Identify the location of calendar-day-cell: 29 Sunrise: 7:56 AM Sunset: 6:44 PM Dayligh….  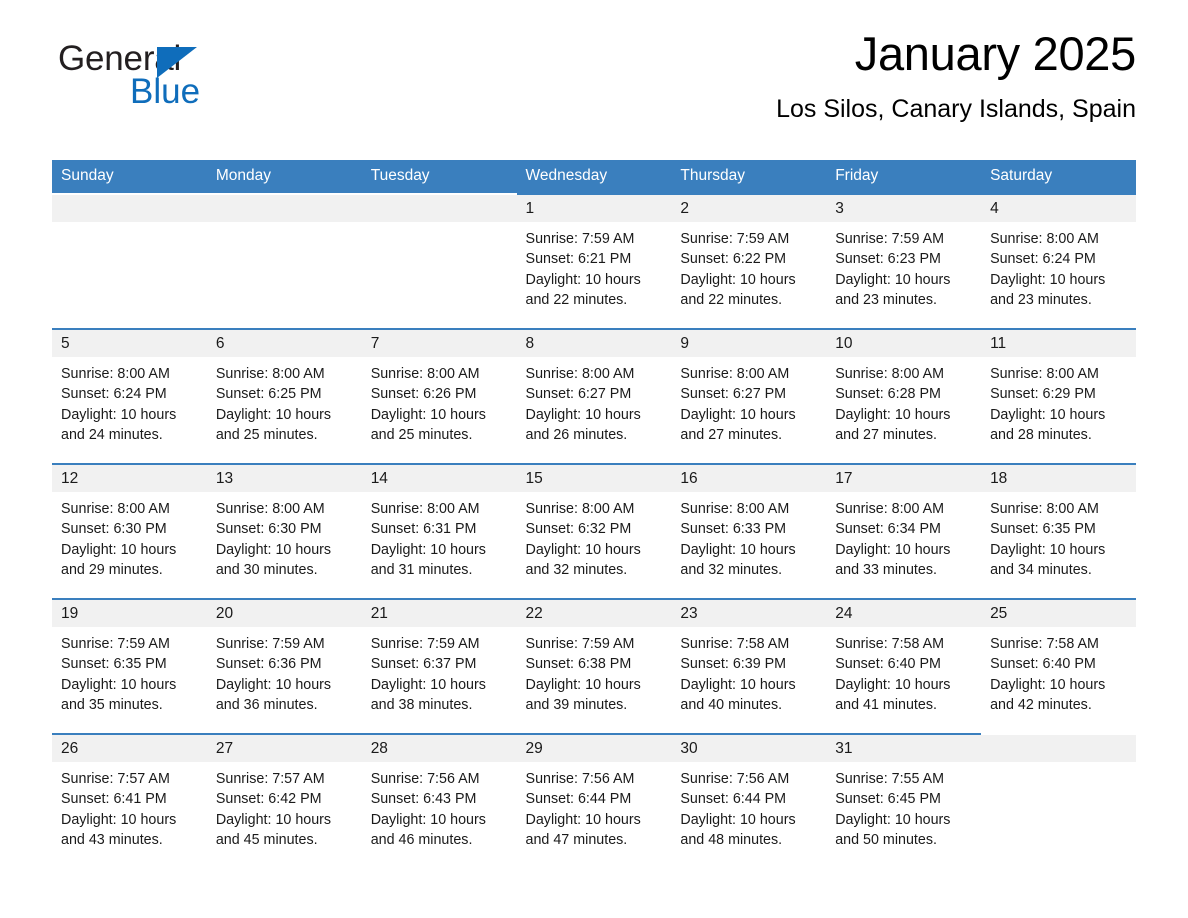
(594, 800).